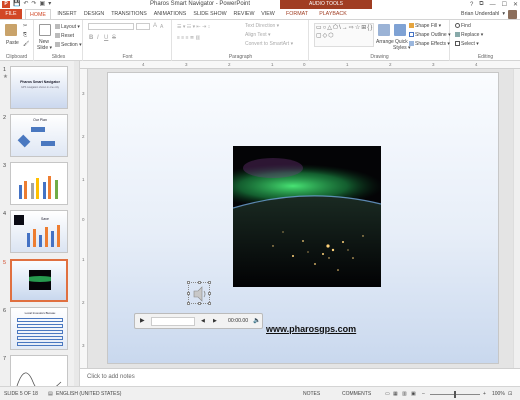  I want to click on reset-button: Reset, so click(64, 36).